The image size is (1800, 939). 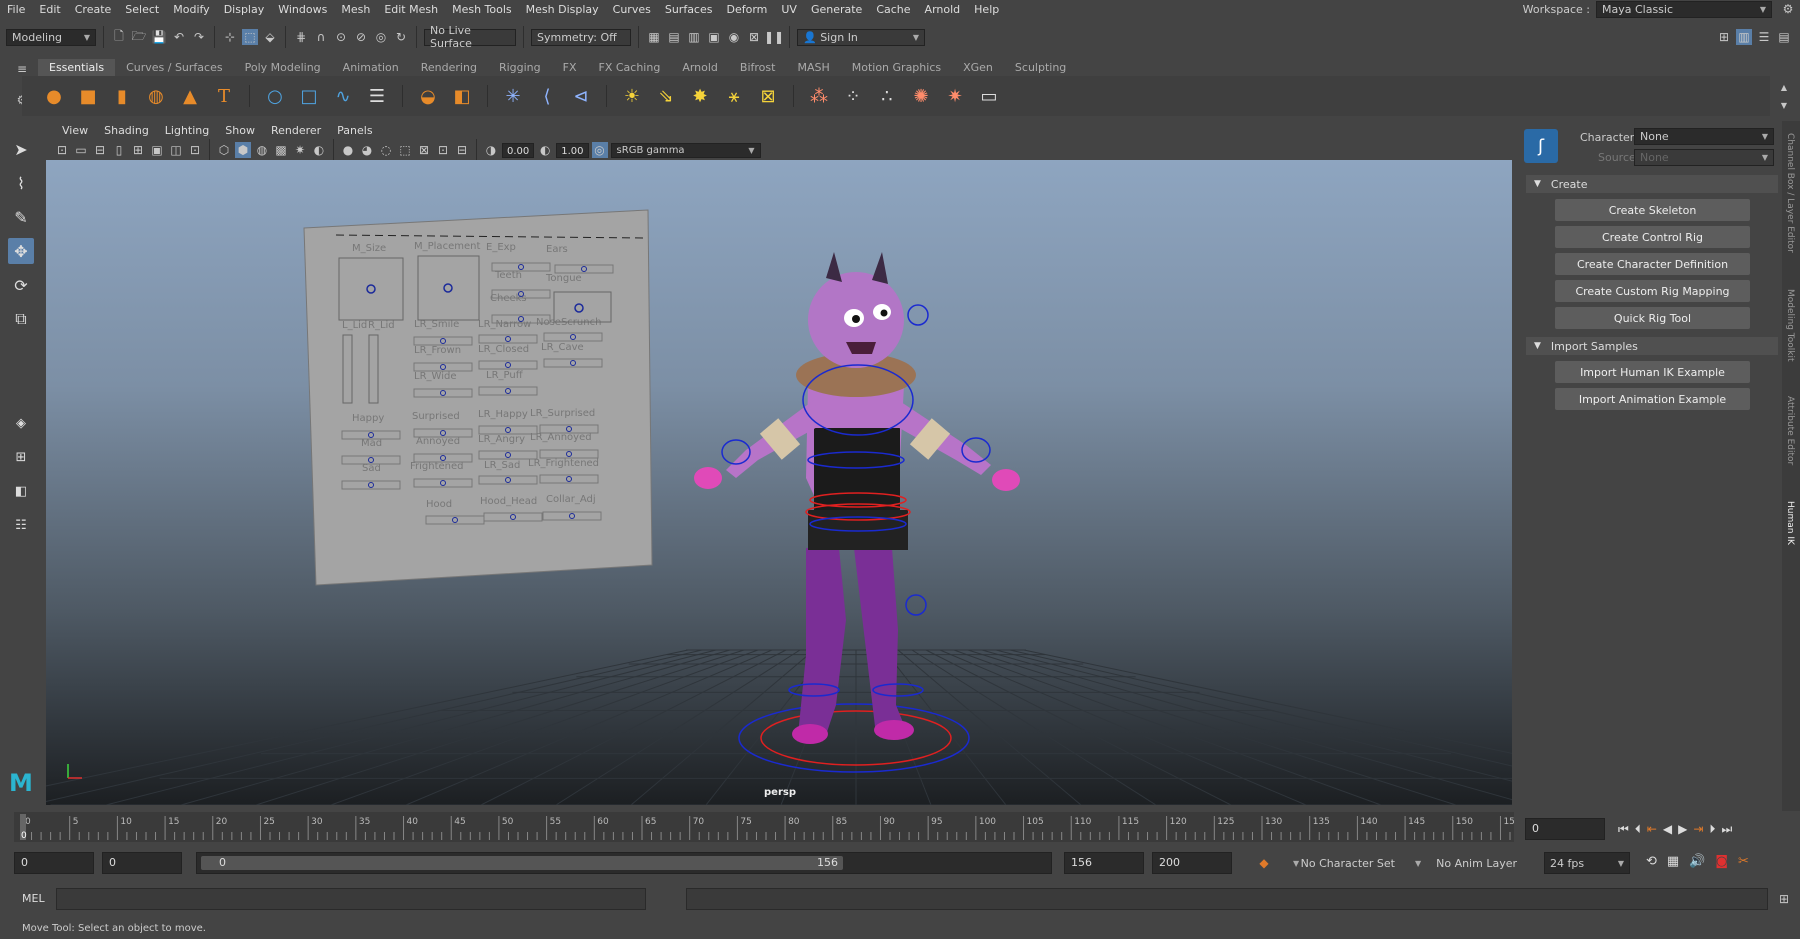 What do you see at coordinates (1638, 829) in the screenshot?
I see `step-back-key-icon: ⏴` at bounding box center [1638, 829].